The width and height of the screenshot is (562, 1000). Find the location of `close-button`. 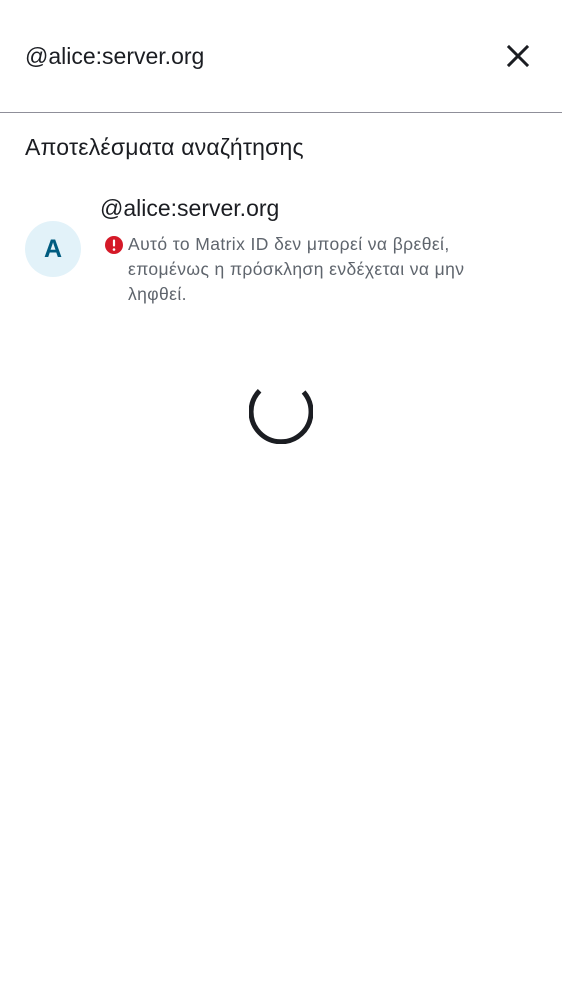

close-button is located at coordinates (518, 56).